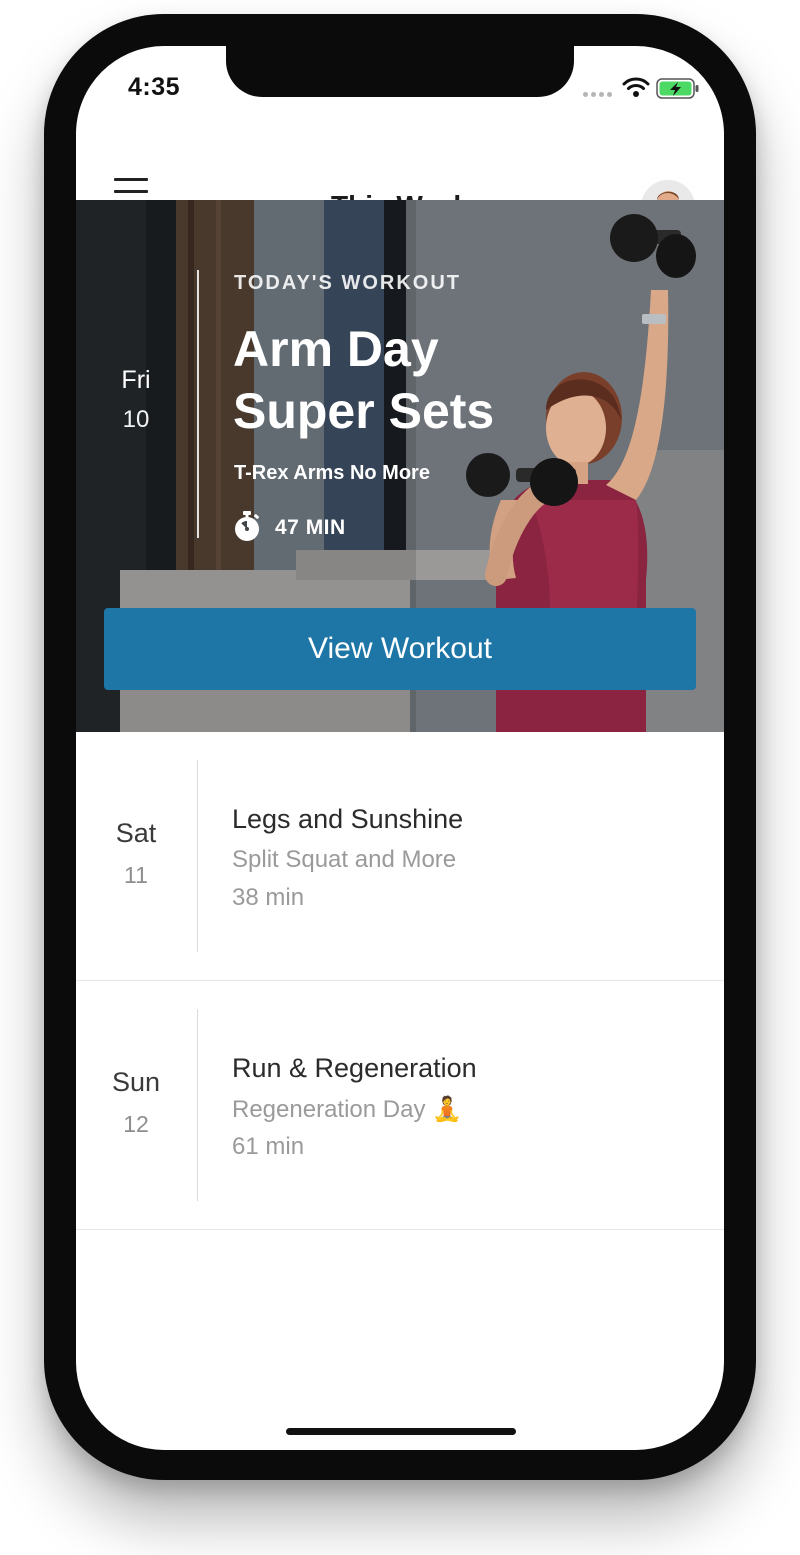 The width and height of the screenshot is (800, 1555). What do you see at coordinates (154, 87) in the screenshot?
I see `status-time: 4:35` at bounding box center [154, 87].